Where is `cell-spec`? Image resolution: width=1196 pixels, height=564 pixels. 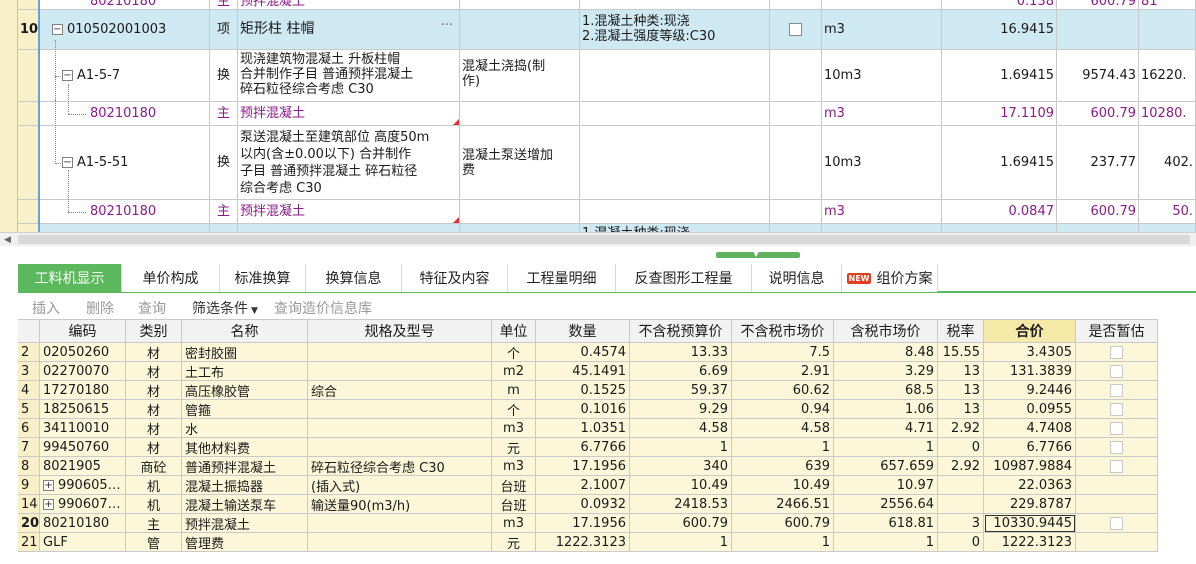 cell-spec is located at coordinates (400, 523).